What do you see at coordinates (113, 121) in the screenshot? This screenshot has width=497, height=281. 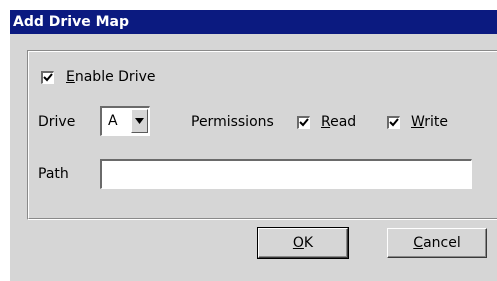 I see `drive-select-value: A` at bounding box center [113, 121].